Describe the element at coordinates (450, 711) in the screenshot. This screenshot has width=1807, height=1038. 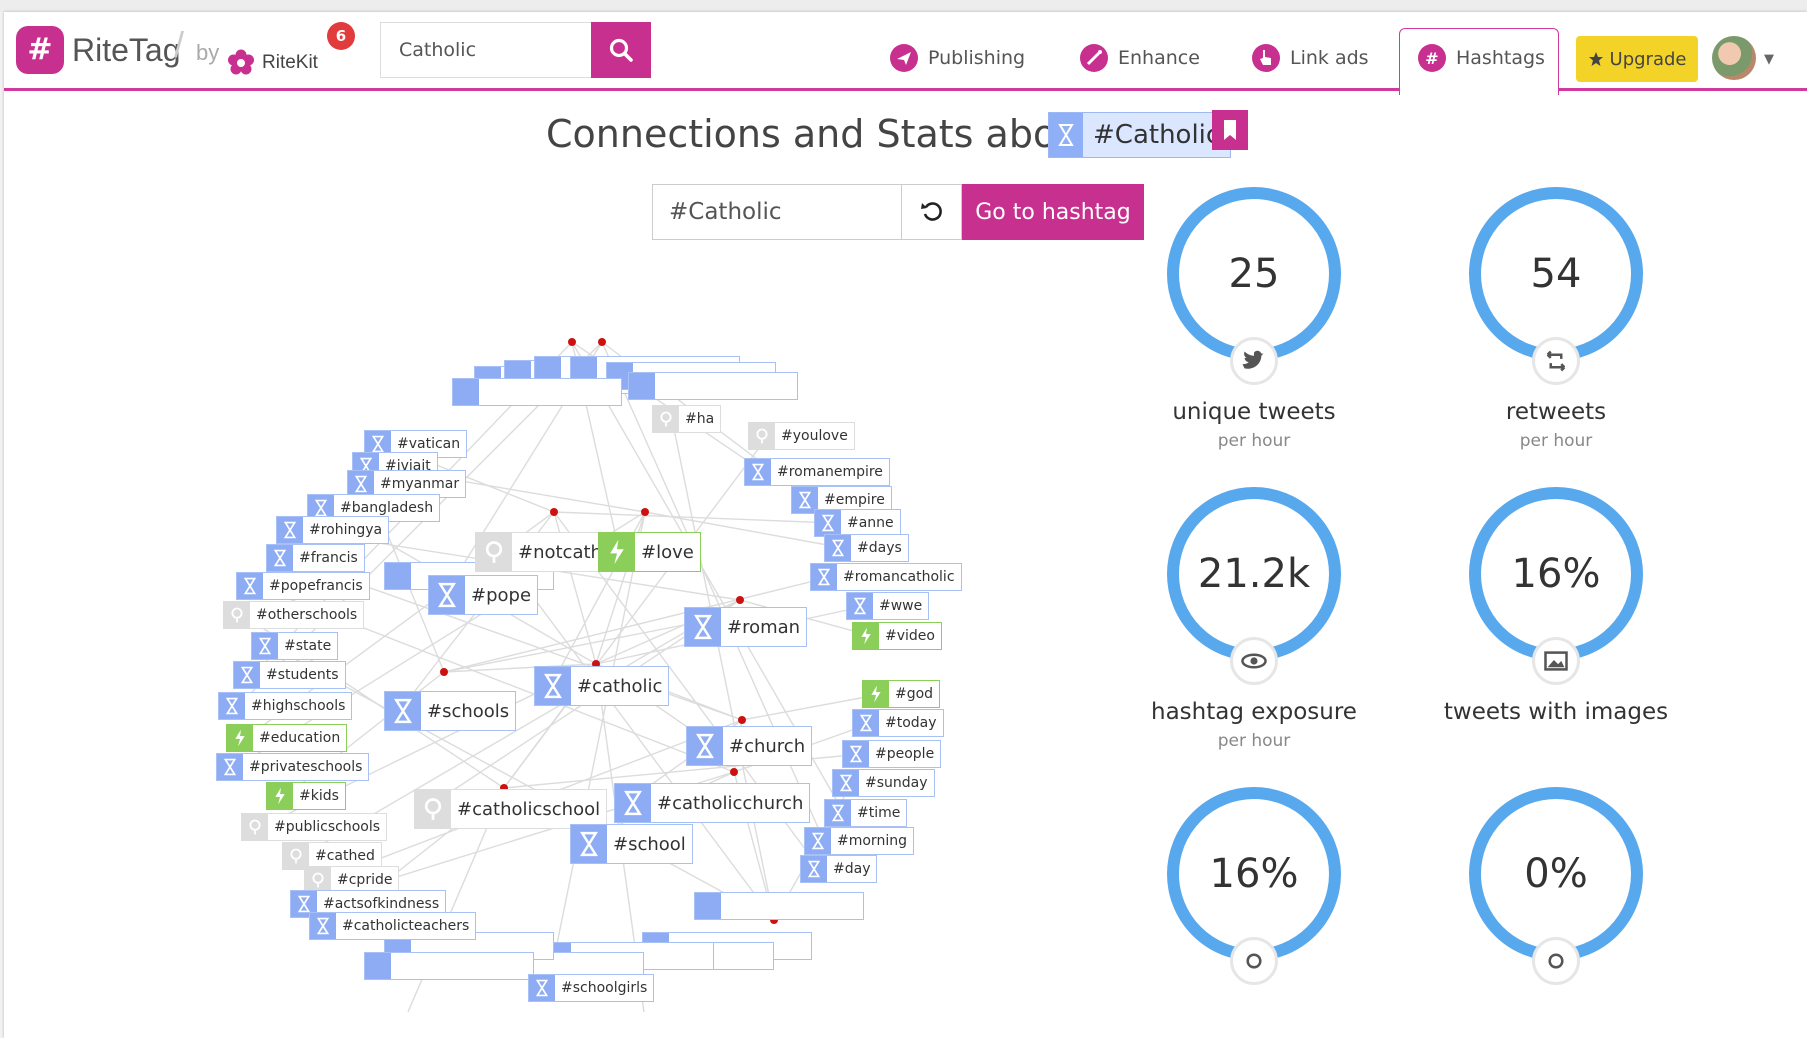
I see `graph-node: #schools` at that location.